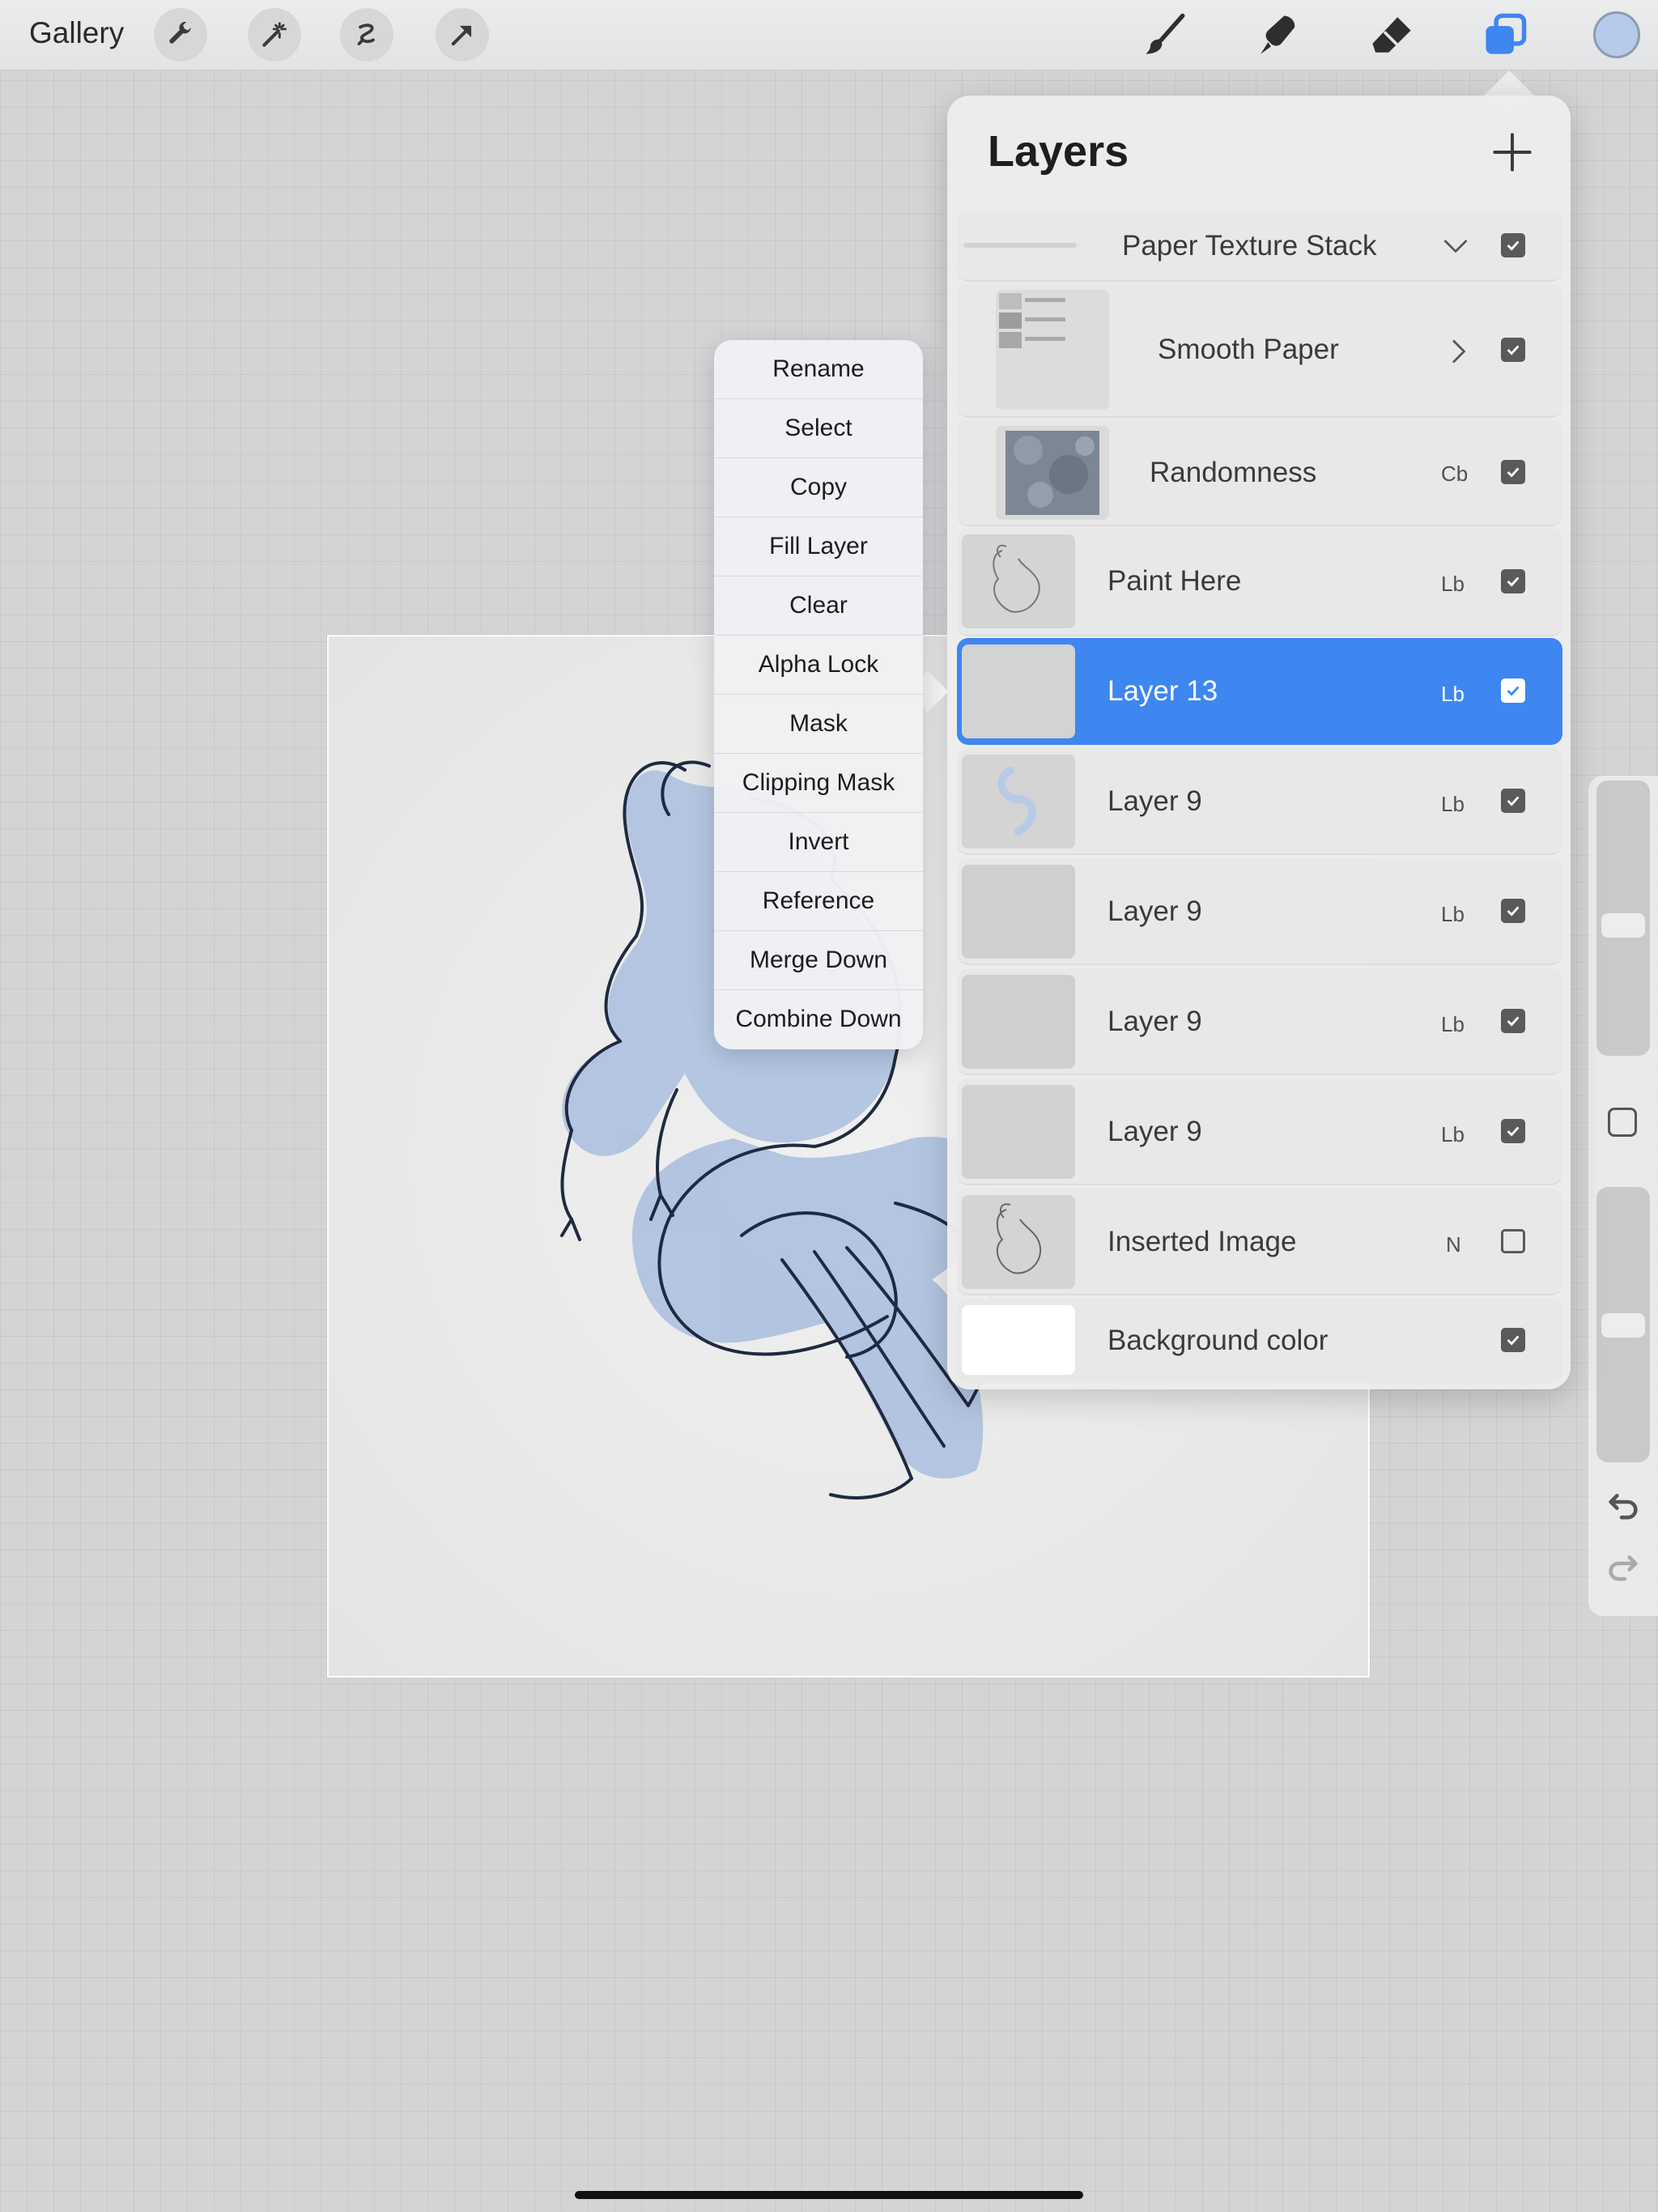 This screenshot has height=2212, width=1658. What do you see at coordinates (1020, 246) in the screenshot?
I see `group-bar` at bounding box center [1020, 246].